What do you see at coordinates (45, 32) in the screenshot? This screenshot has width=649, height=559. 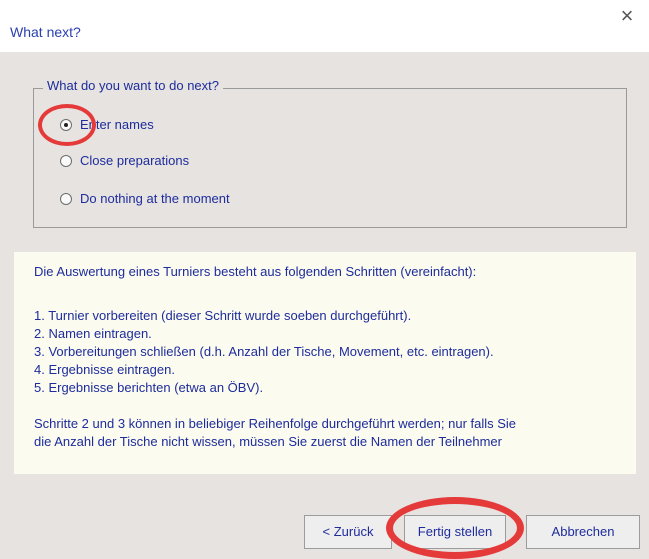 I see `dialog-title: What next?` at bounding box center [45, 32].